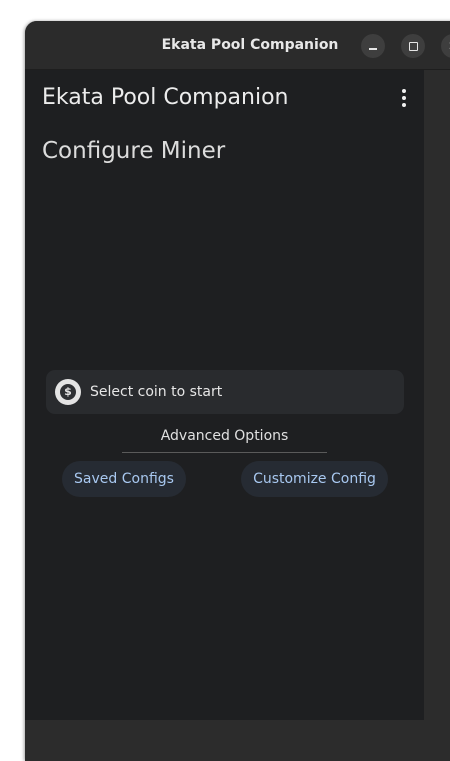  I want to click on more-vert-icon, so click(404, 98).